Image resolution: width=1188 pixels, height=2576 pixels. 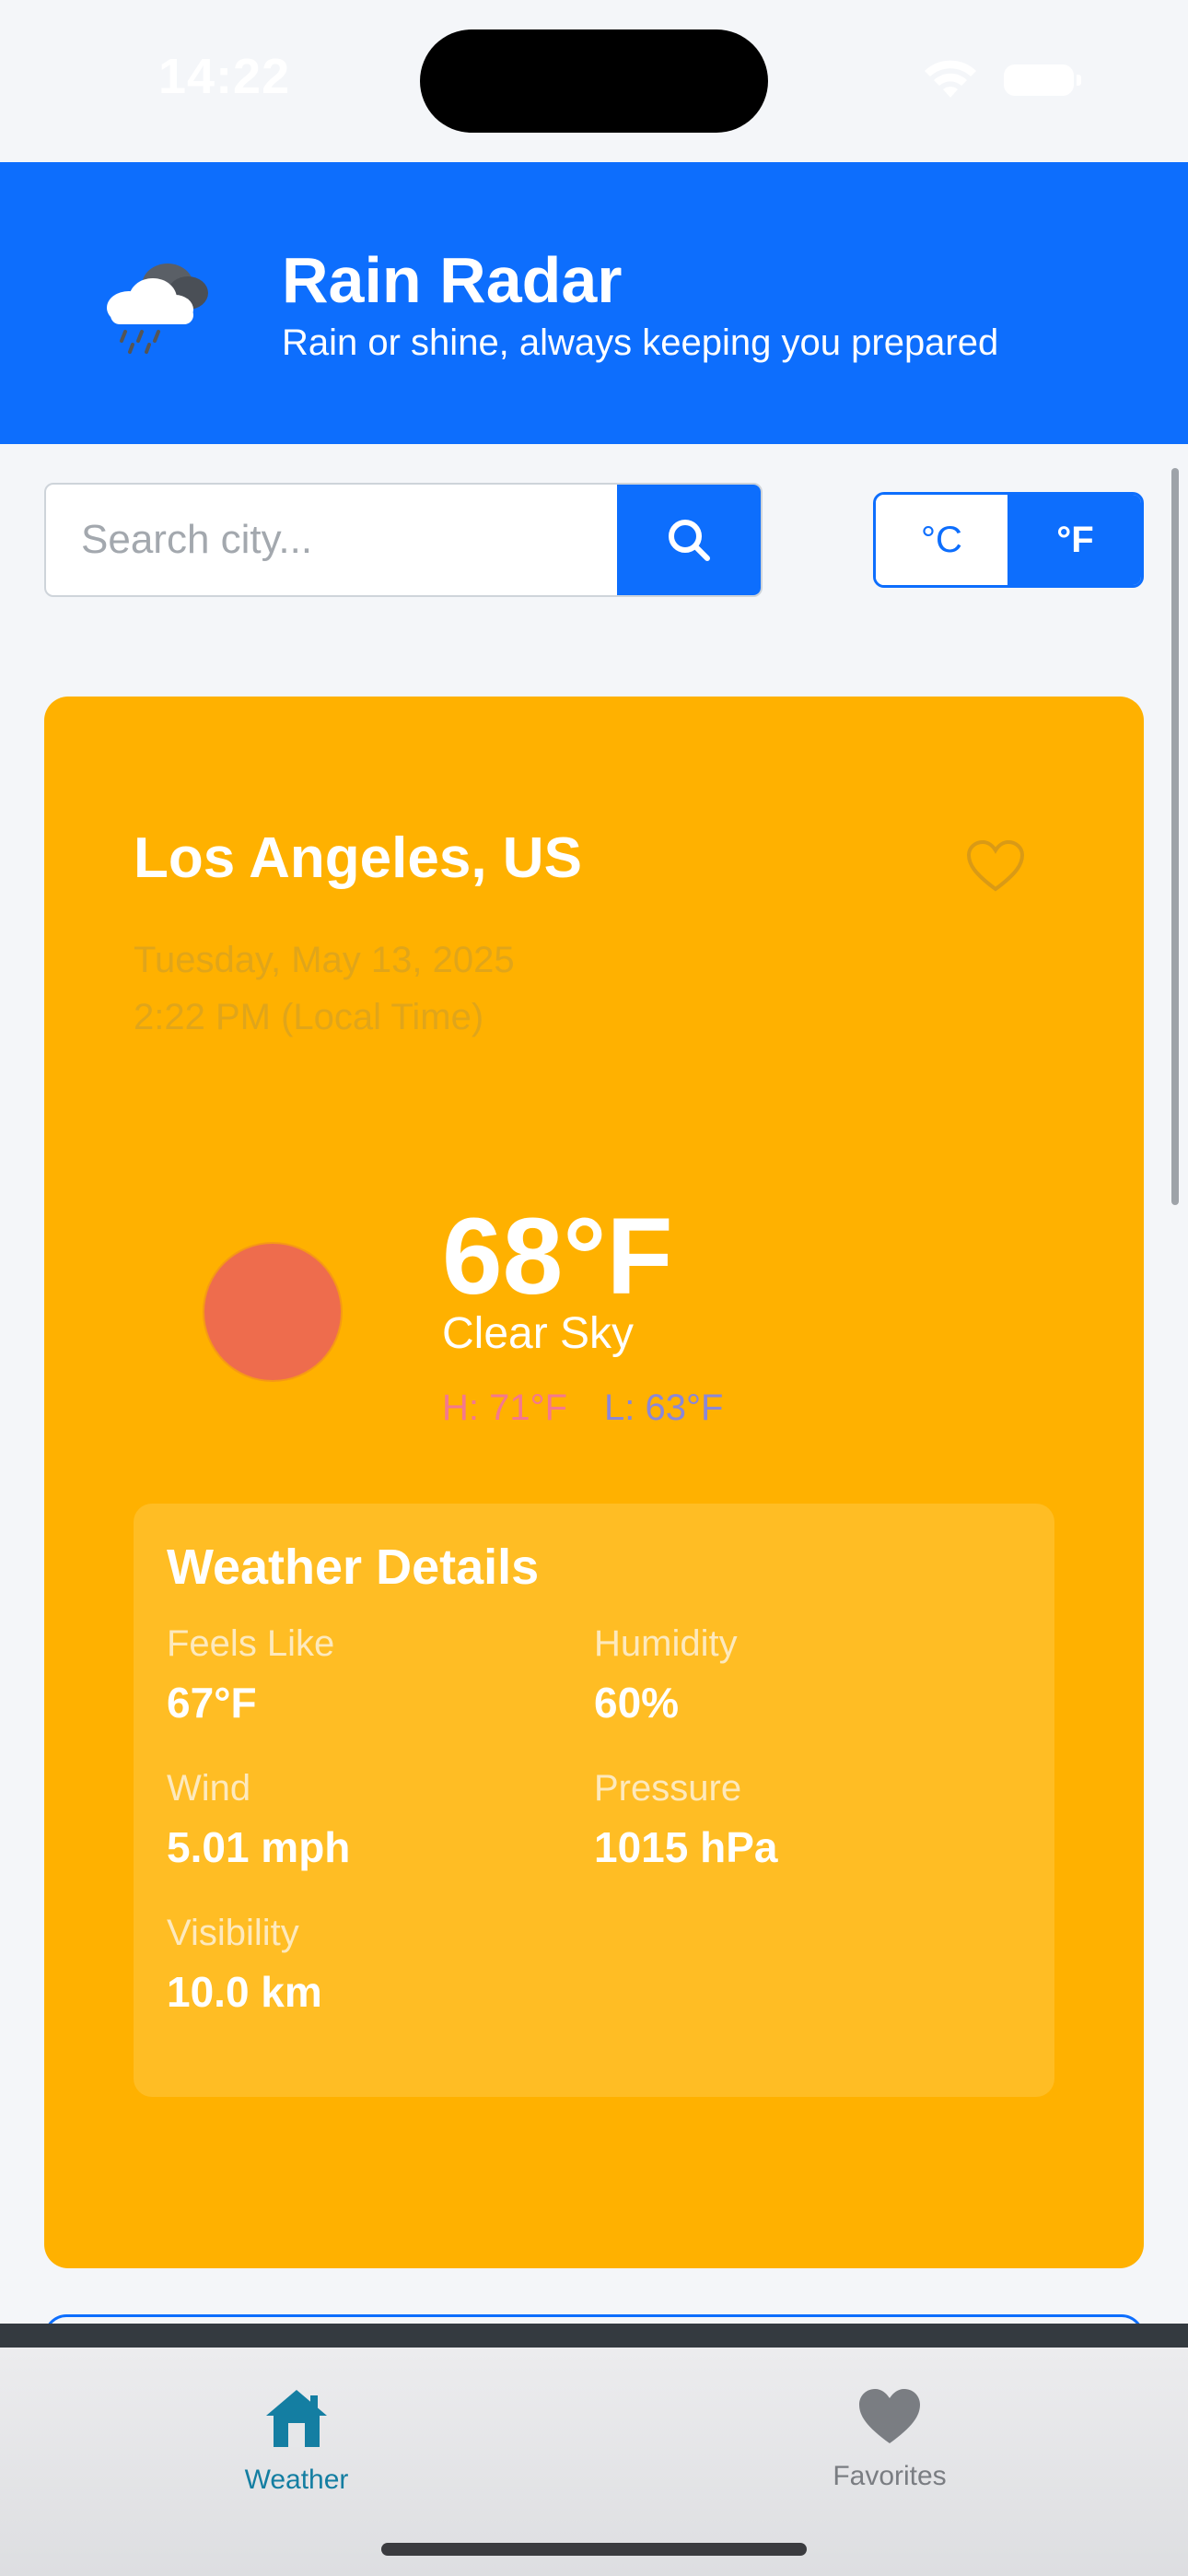 What do you see at coordinates (942, 540) in the screenshot?
I see `celsius-button: °C` at bounding box center [942, 540].